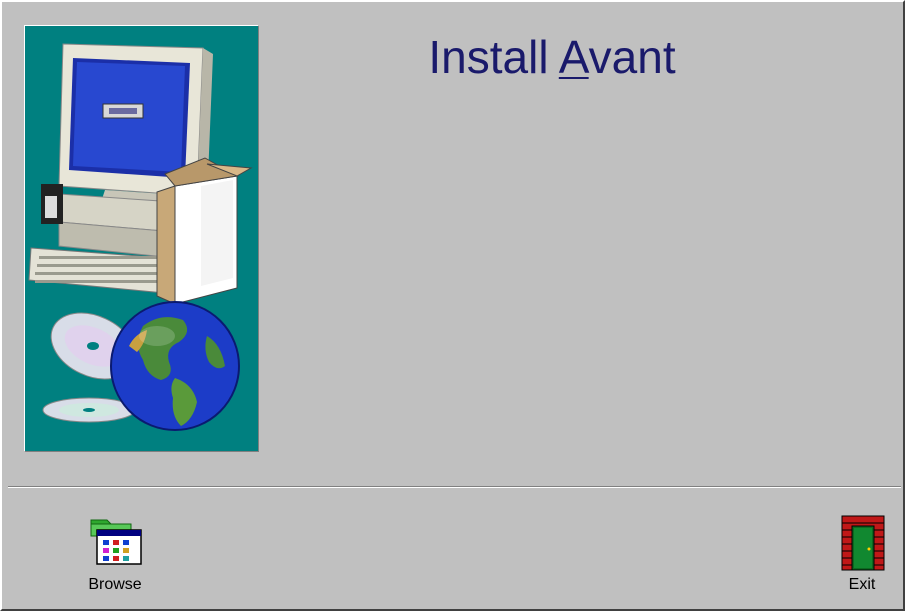 This screenshot has height=611, width=905. Describe the element at coordinates (454, 487) in the screenshot. I see `separator-line` at that location.